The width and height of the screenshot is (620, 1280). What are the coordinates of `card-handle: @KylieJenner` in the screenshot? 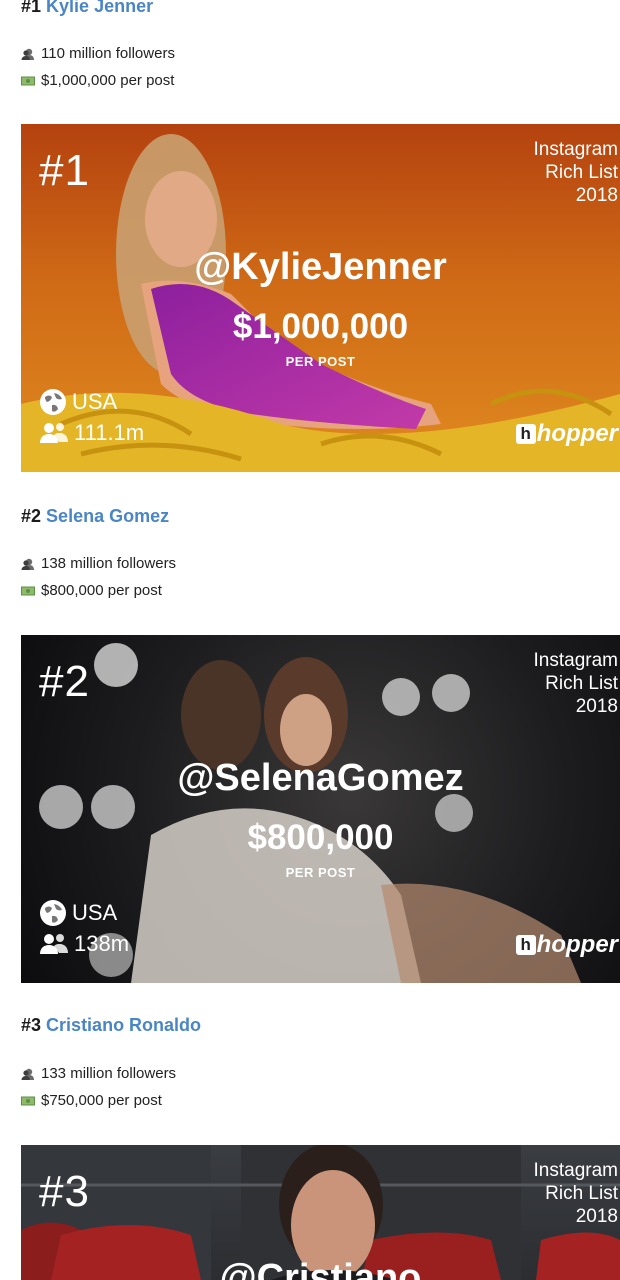 It's located at (320, 267).